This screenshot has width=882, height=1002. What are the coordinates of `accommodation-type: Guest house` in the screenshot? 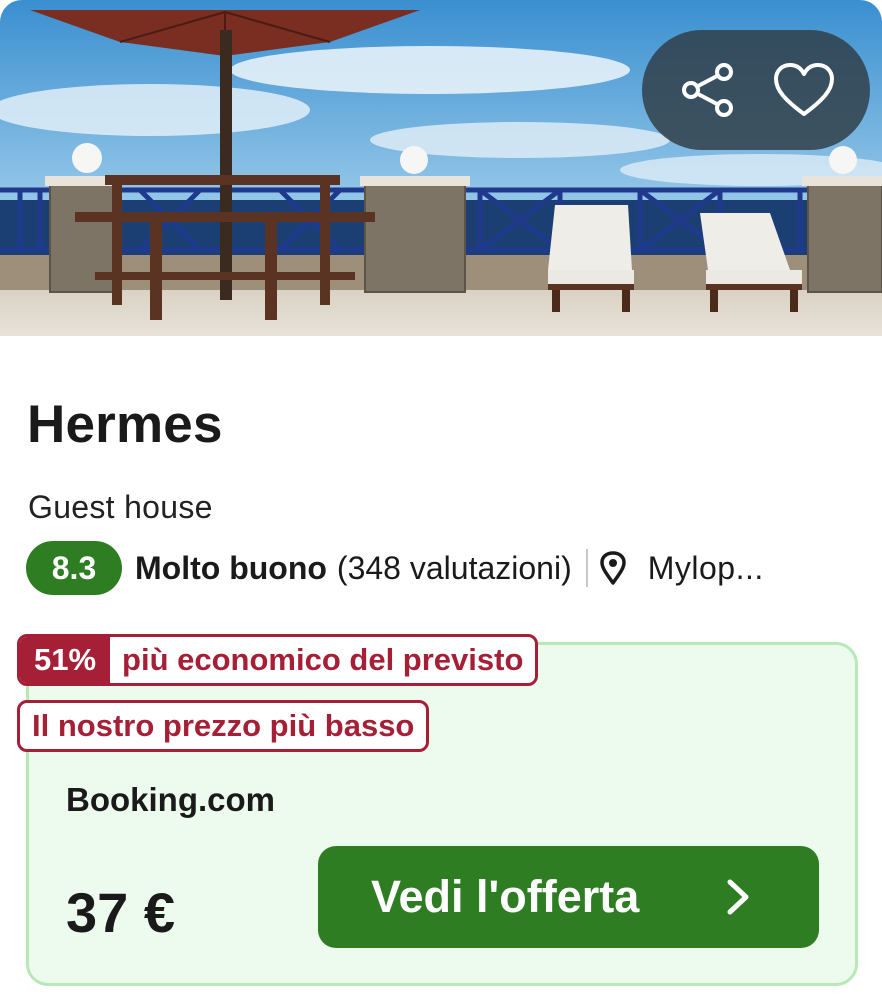 It's located at (120, 507).